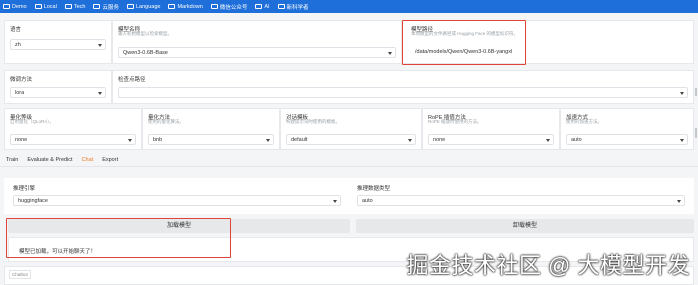  I want to click on finetune-value: lora, so click(20, 93).